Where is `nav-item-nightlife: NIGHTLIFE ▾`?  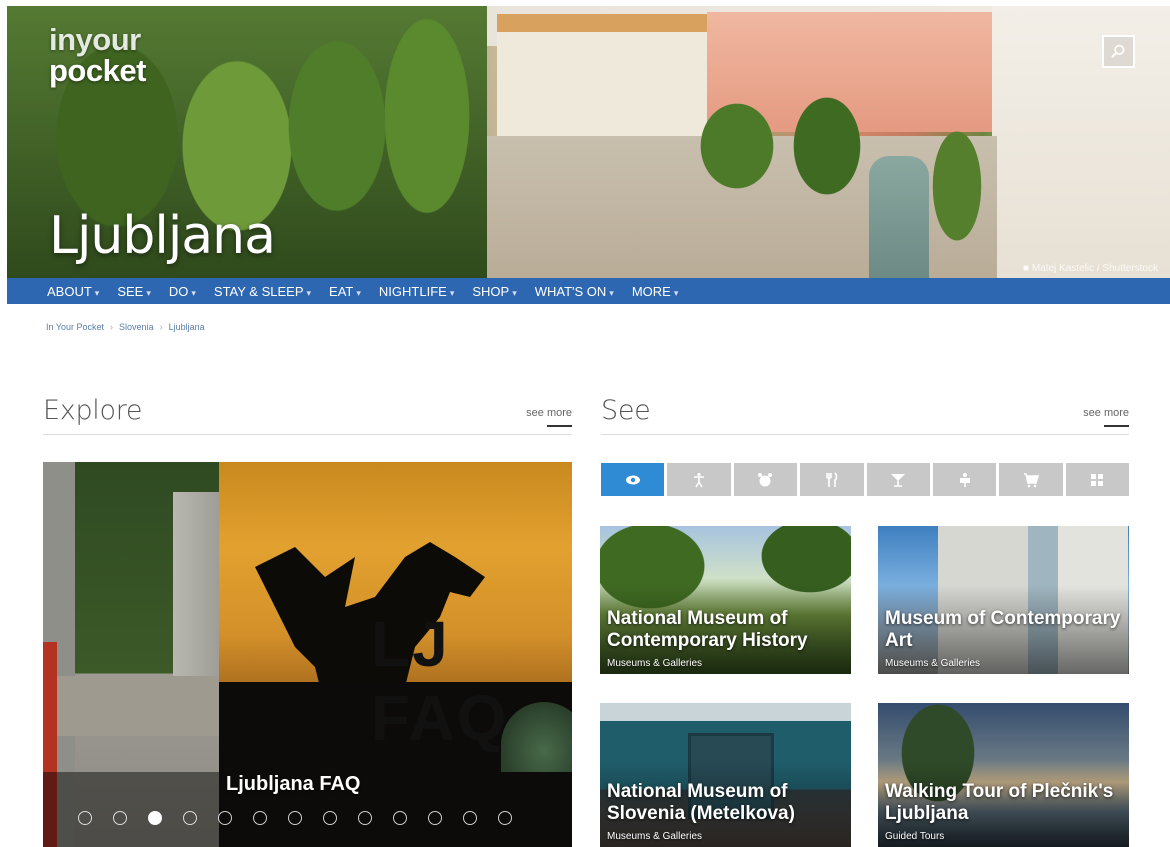
nav-item-nightlife: NIGHTLIFE ▾ is located at coordinates (416, 291).